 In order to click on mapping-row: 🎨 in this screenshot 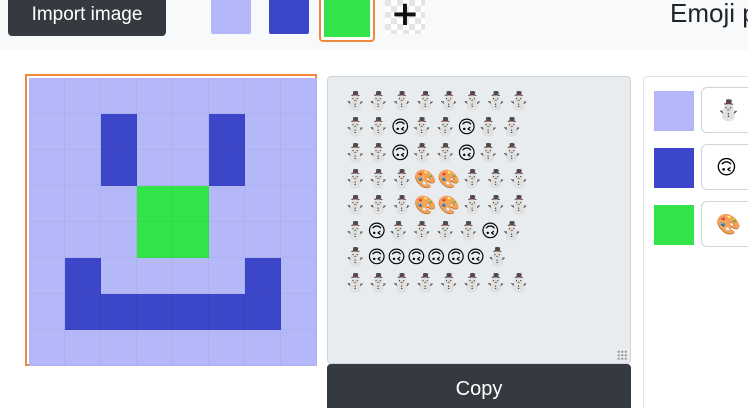, I will do `click(701, 224)`.